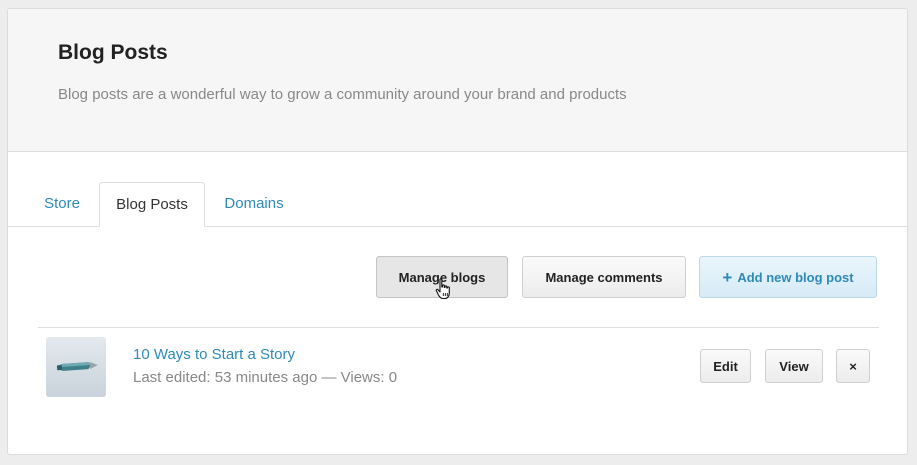  What do you see at coordinates (795, 277) in the screenshot?
I see `add-new-blog-post-label: Add new blog post` at bounding box center [795, 277].